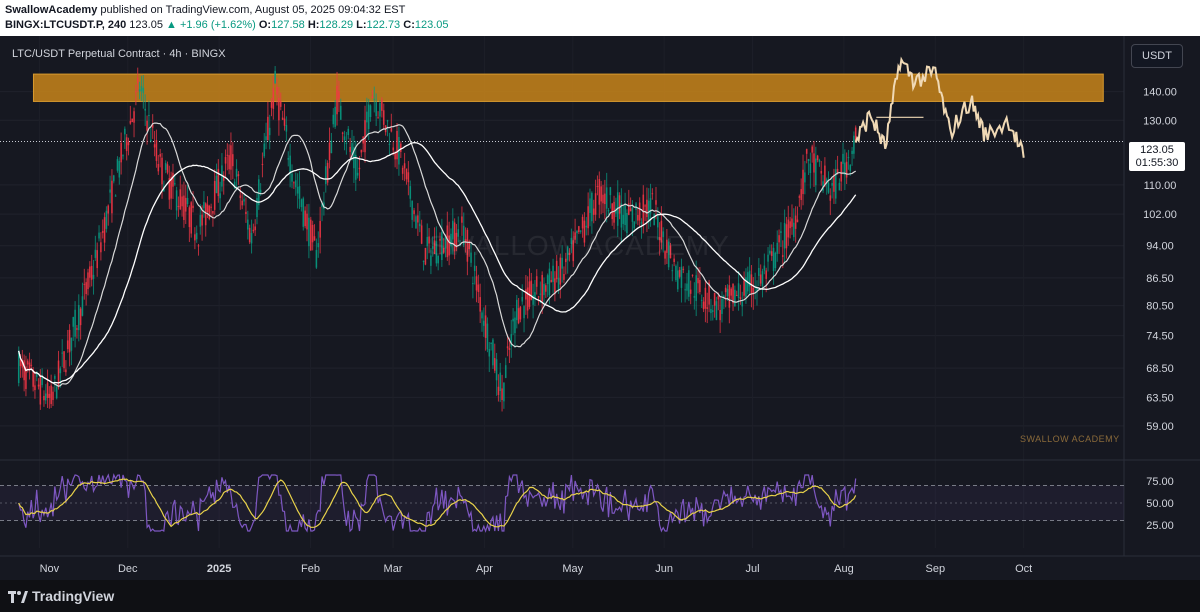  What do you see at coordinates (1157, 56) in the screenshot?
I see `currency-button: USDT` at bounding box center [1157, 56].